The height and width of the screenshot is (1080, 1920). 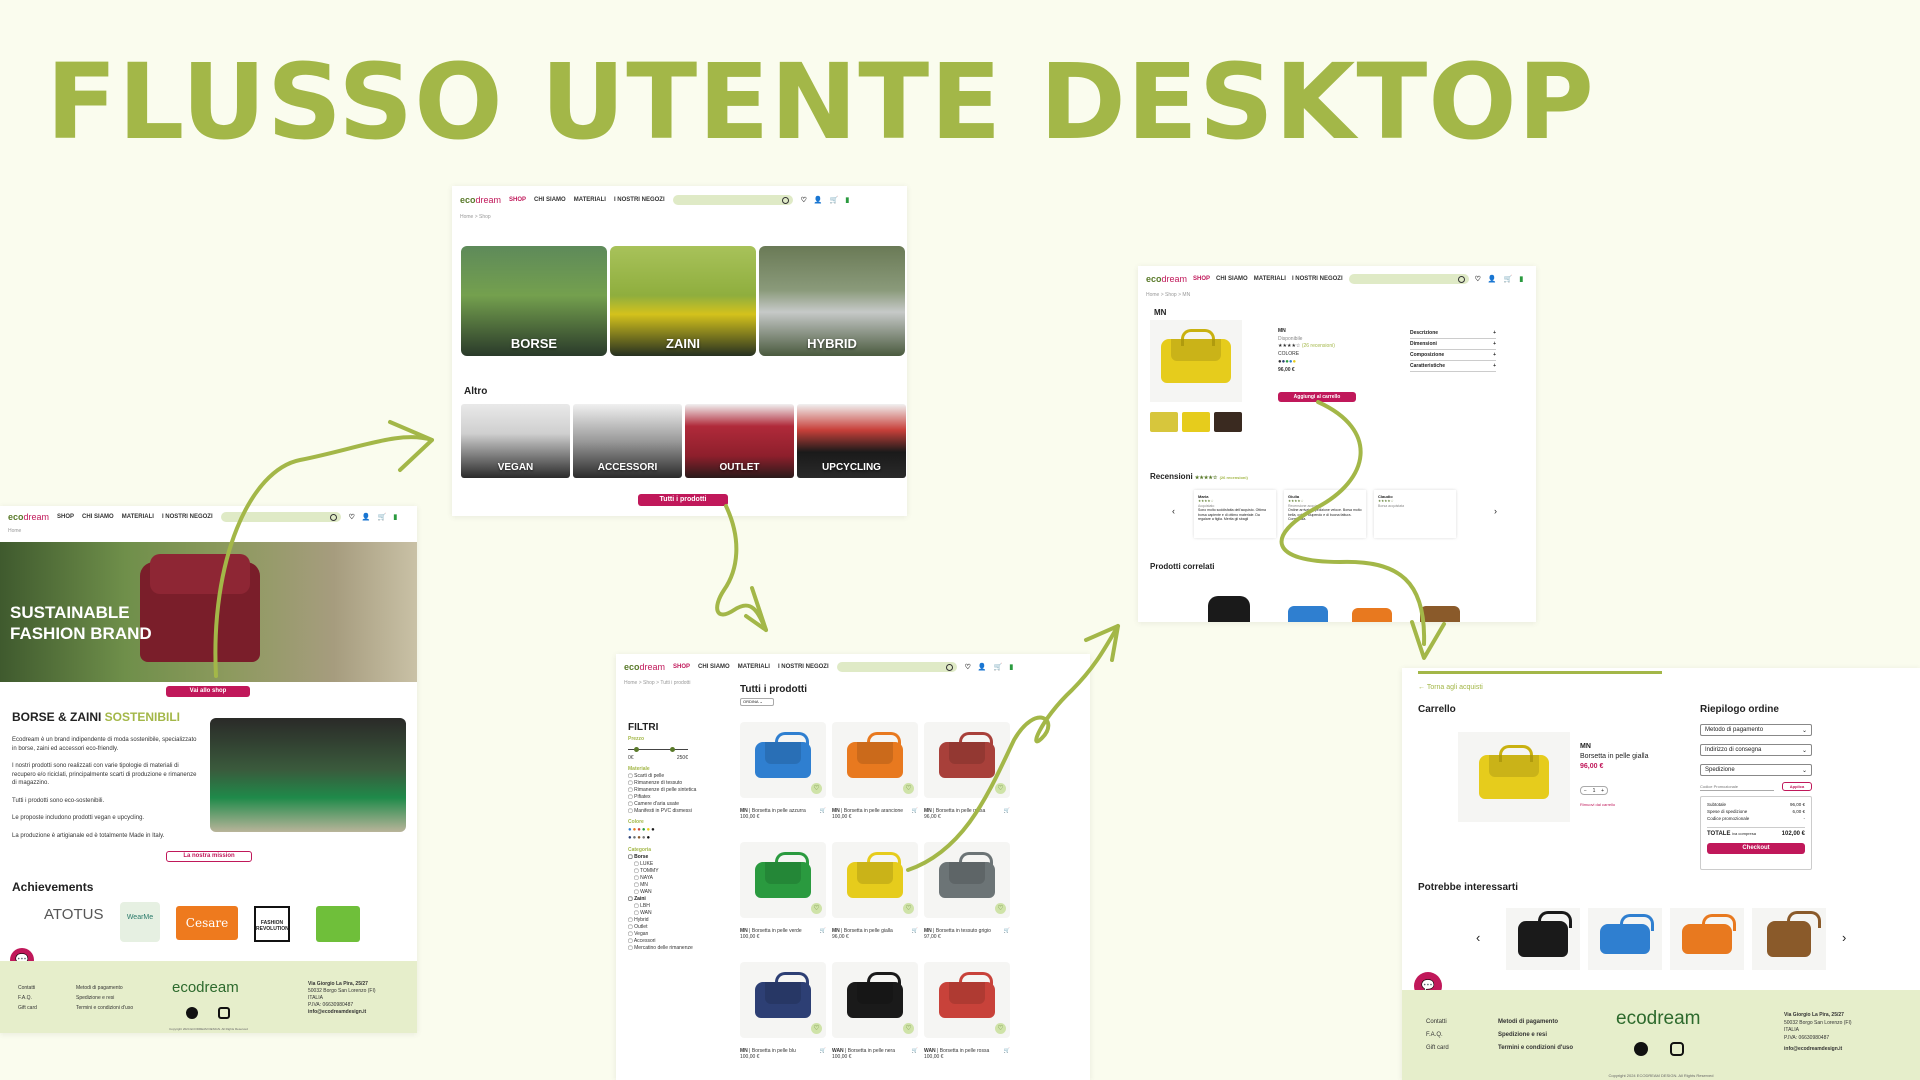 I want to click on product-card: ♡ WAN | Borsetta in pelle rossa 100,00 € 🛒, so click(x=967, y=1011).